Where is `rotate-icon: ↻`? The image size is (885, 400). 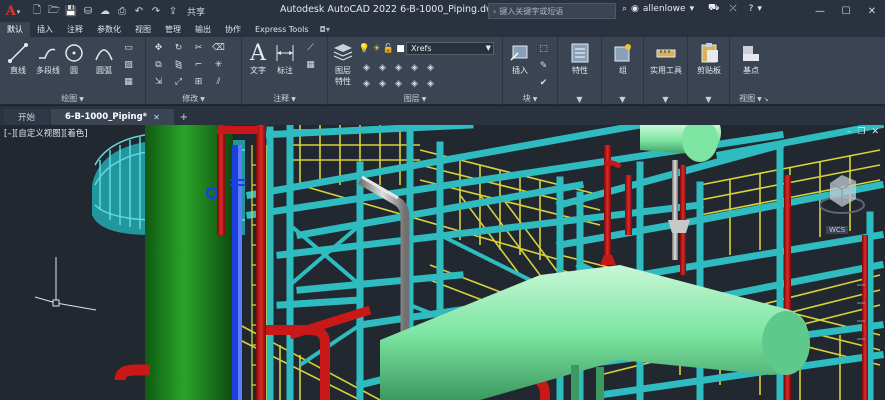
rotate-icon: ↻ is located at coordinates (178, 47).